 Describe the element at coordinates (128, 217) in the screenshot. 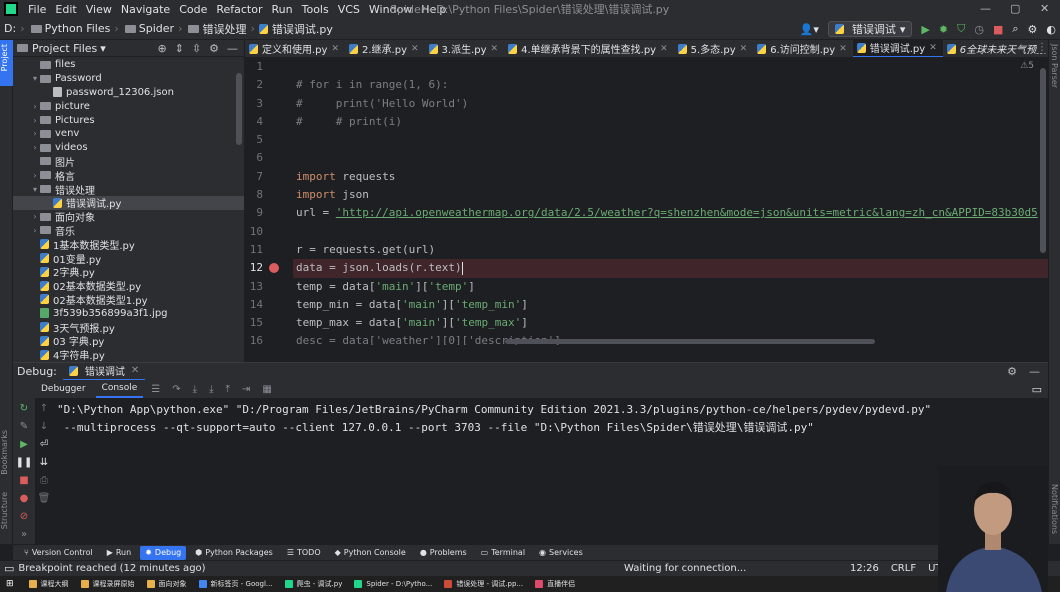

I see `tree-item: › 面向对象` at that location.